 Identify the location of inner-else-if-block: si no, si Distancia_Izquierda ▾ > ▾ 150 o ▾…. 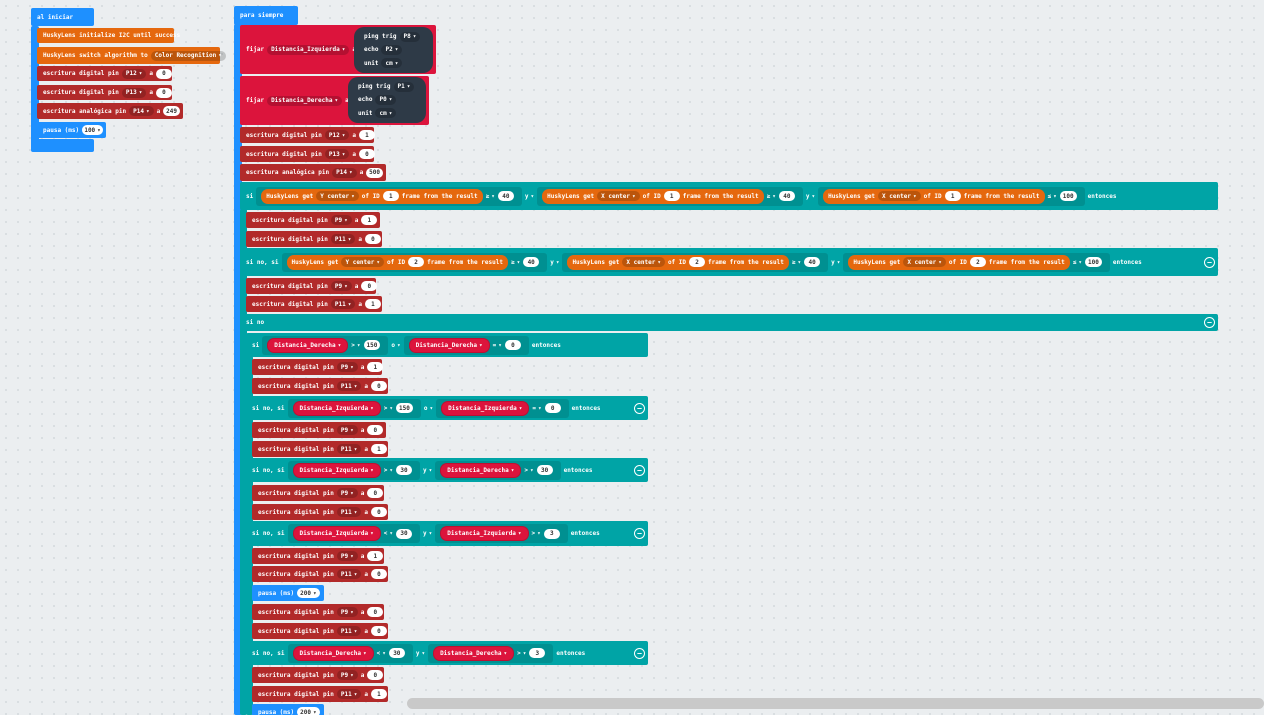
(447, 408).